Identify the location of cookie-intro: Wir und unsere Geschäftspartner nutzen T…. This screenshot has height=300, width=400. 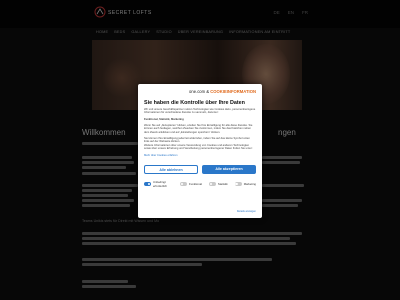
(200, 111).